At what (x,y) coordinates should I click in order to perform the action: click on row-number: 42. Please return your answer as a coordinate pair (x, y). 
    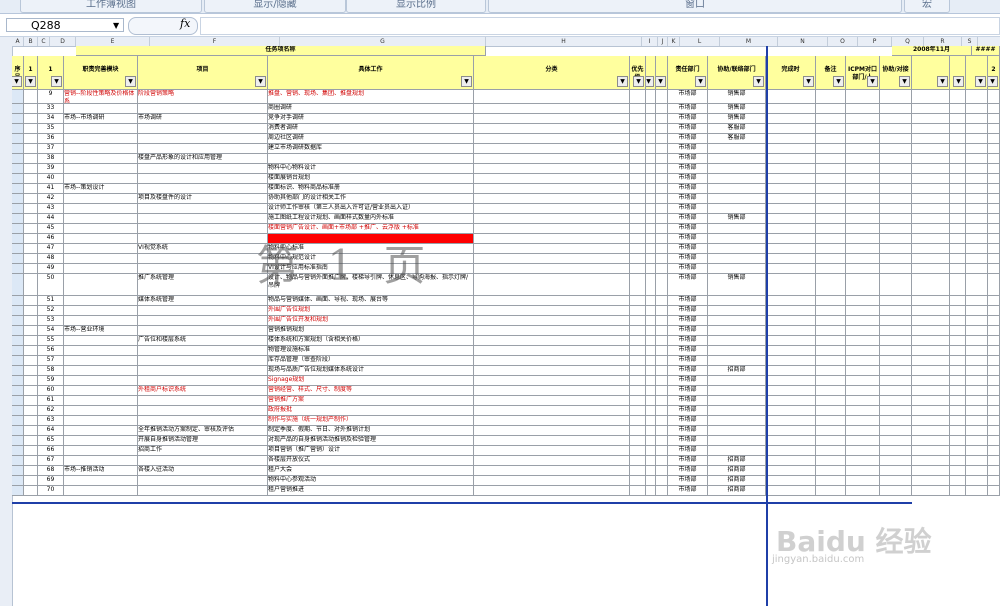
    Looking at the image, I should click on (51, 199).